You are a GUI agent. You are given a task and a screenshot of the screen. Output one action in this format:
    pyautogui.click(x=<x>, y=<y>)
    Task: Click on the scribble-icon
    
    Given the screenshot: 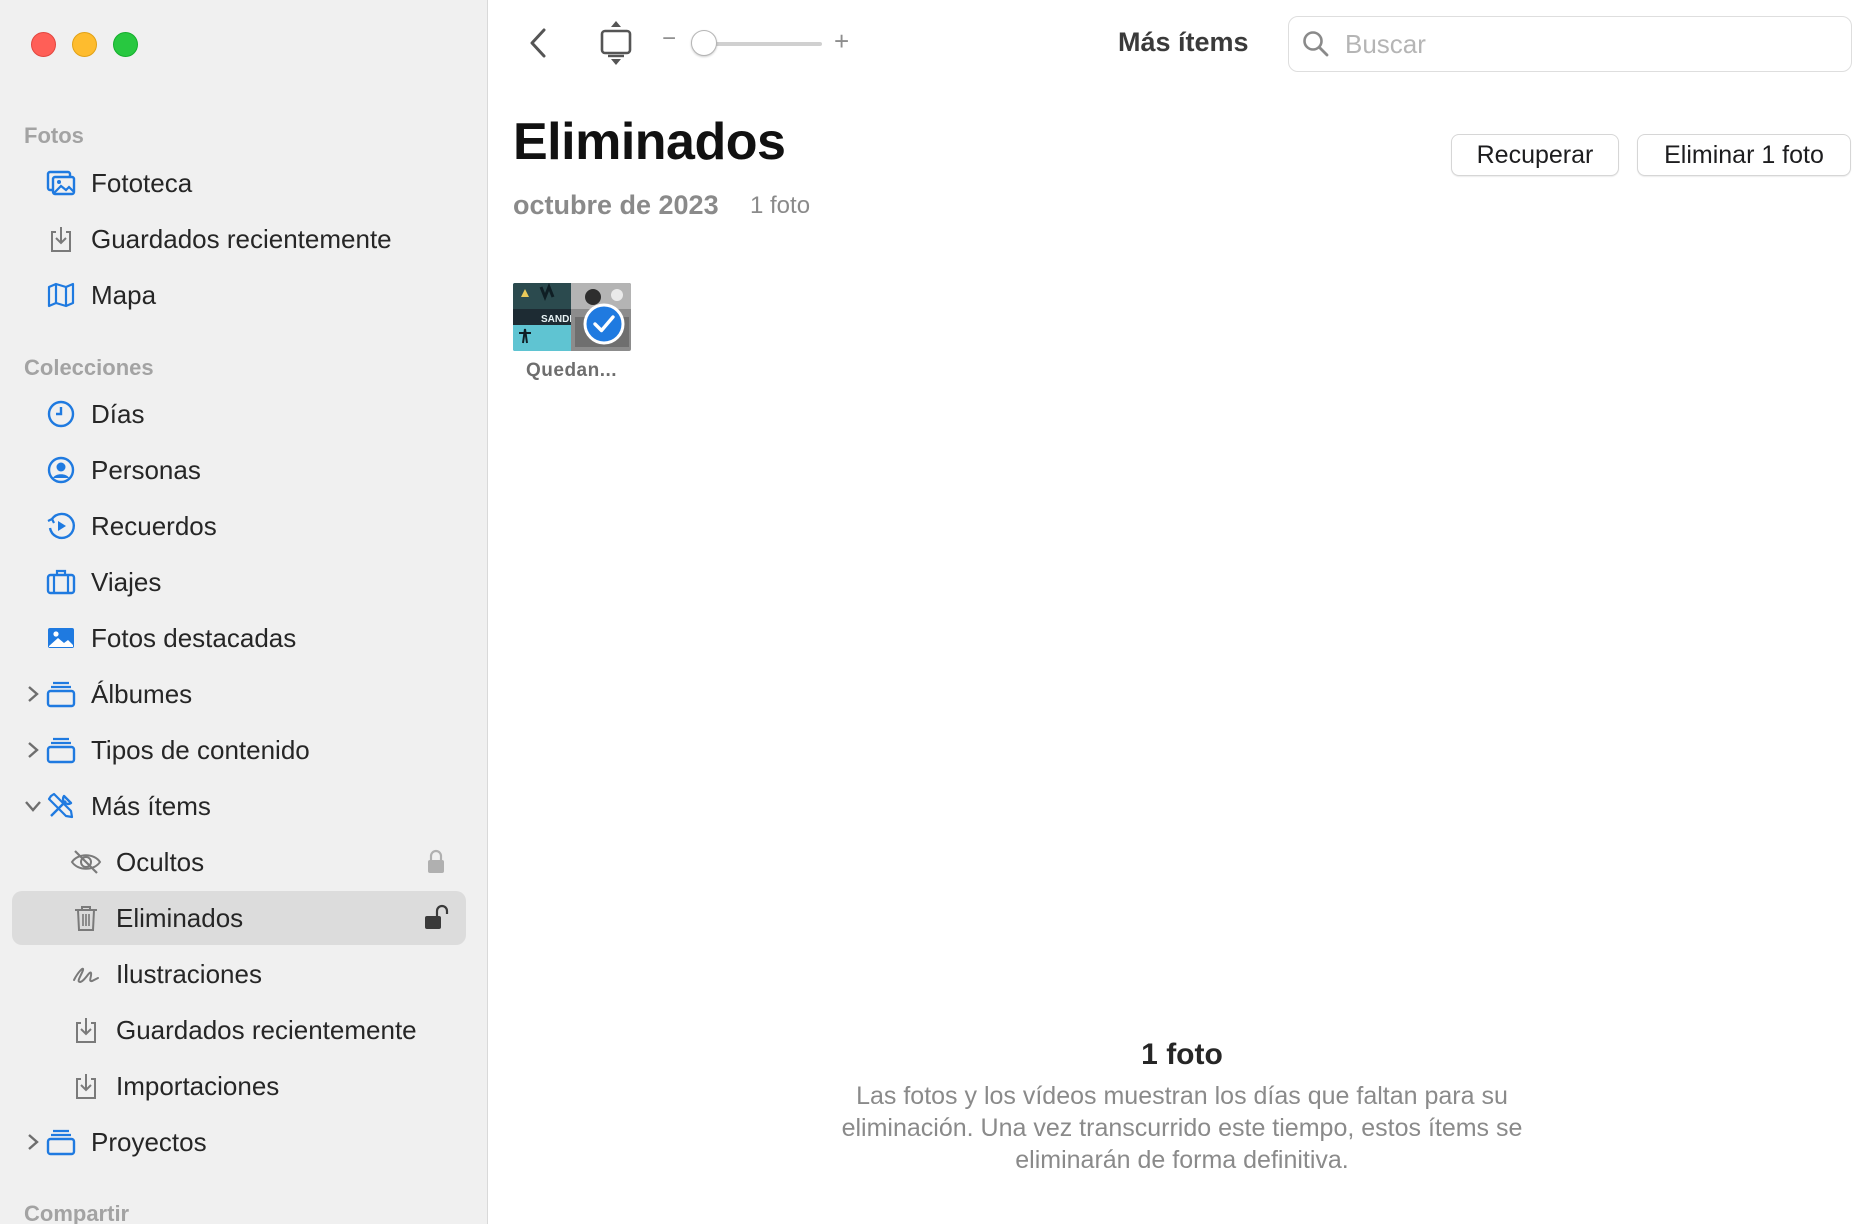 What is the action you would take?
    pyautogui.click(x=86, y=974)
    